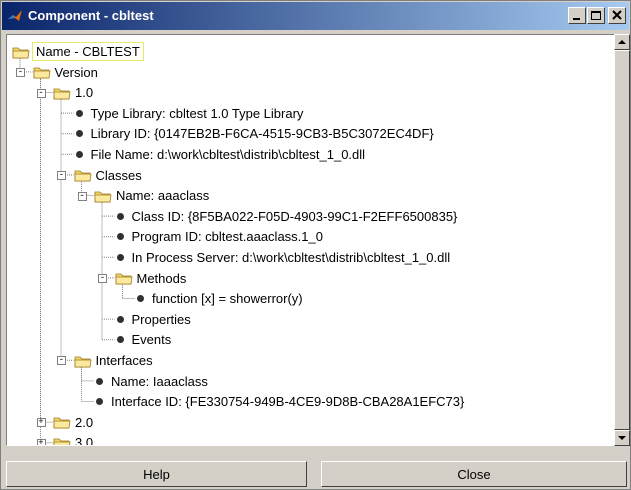 The height and width of the screenshot is (490, 631). Describe the element at coordinates (124, 360) in the screenshot. I see `tree-node-label: Interfaces` at that location.